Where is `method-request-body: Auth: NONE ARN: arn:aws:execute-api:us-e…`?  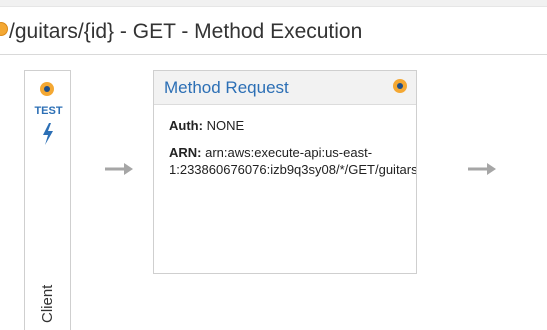 method-request-body: Auth: NONE ARN: arn:aws:execute-api:us-e… is located at coordinates (293, 152).